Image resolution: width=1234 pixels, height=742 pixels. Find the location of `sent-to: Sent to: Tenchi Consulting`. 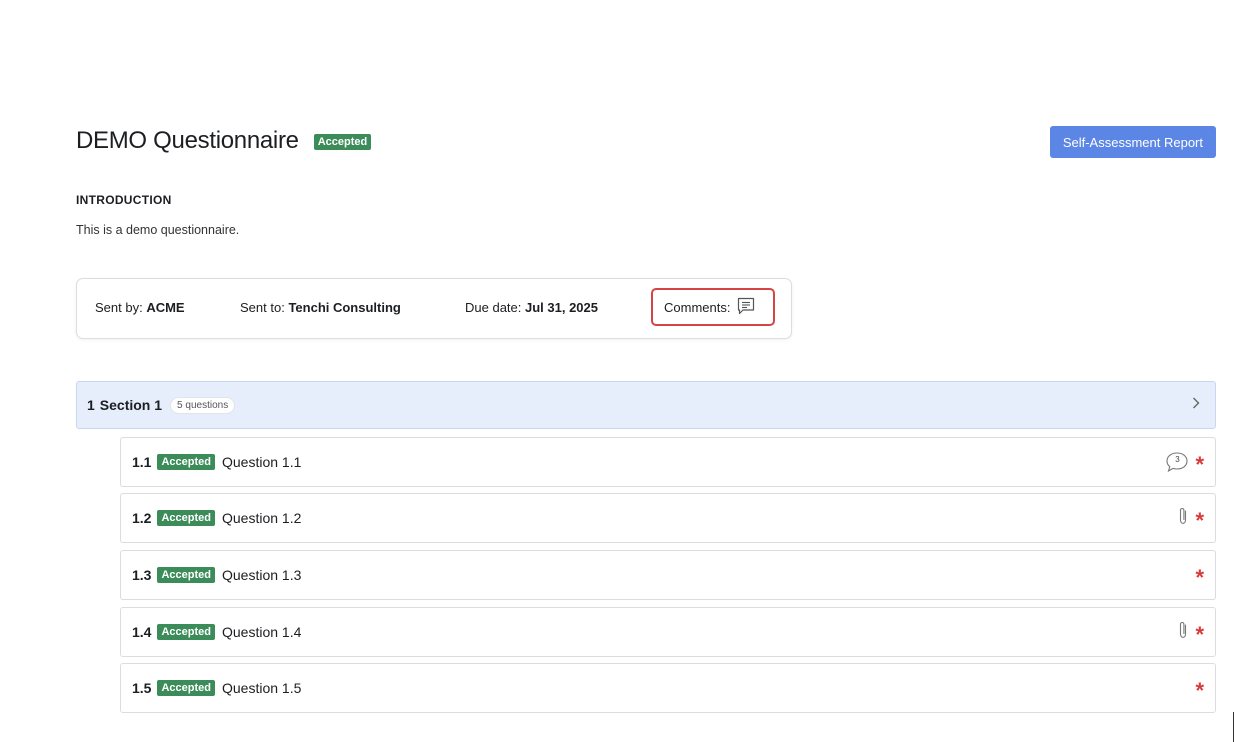

sent-to: Sent to: Tenchi Consulting is located at coordinates (320, 307).